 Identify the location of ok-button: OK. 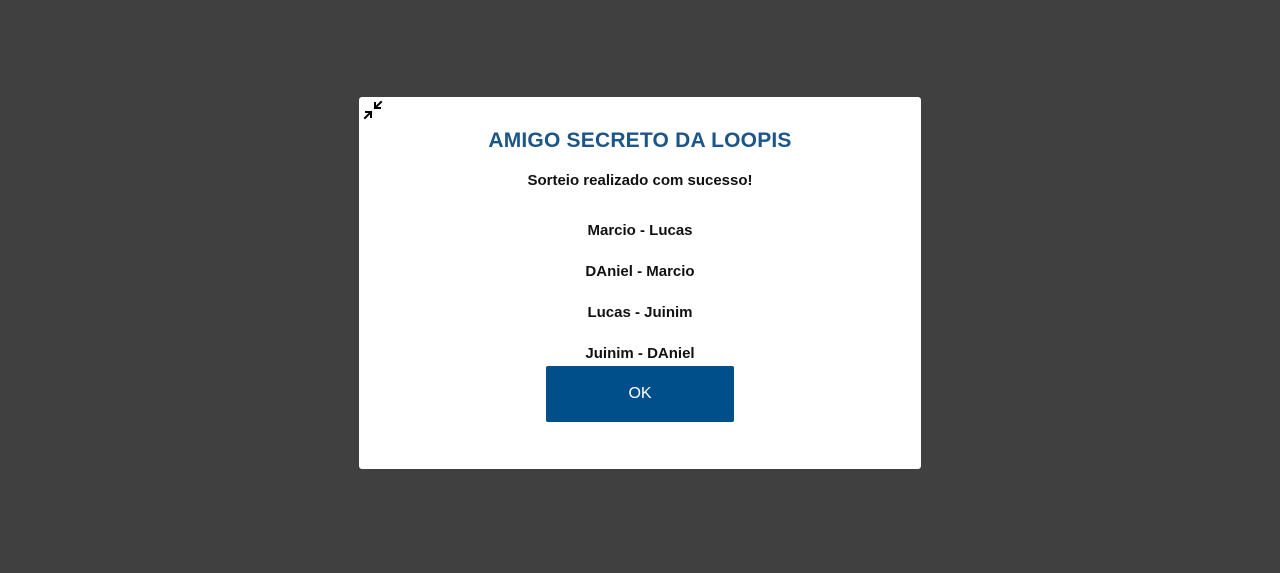
(640, 394).